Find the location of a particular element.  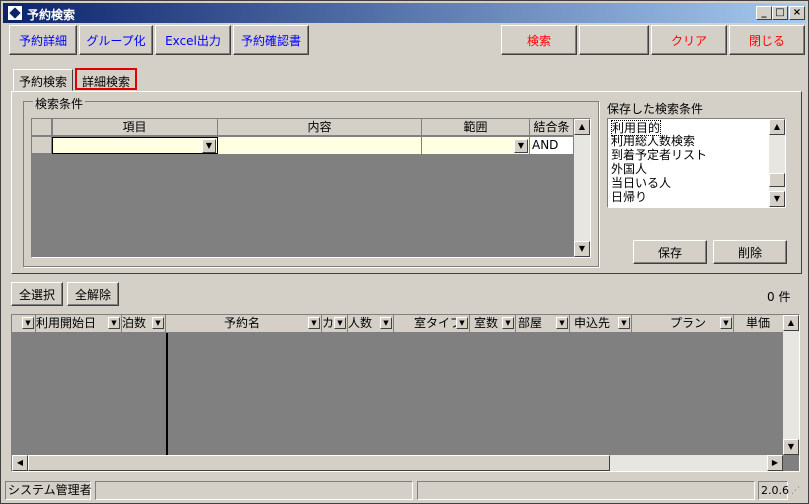

delete-button: 削除 is located at coordinates (750, 252).